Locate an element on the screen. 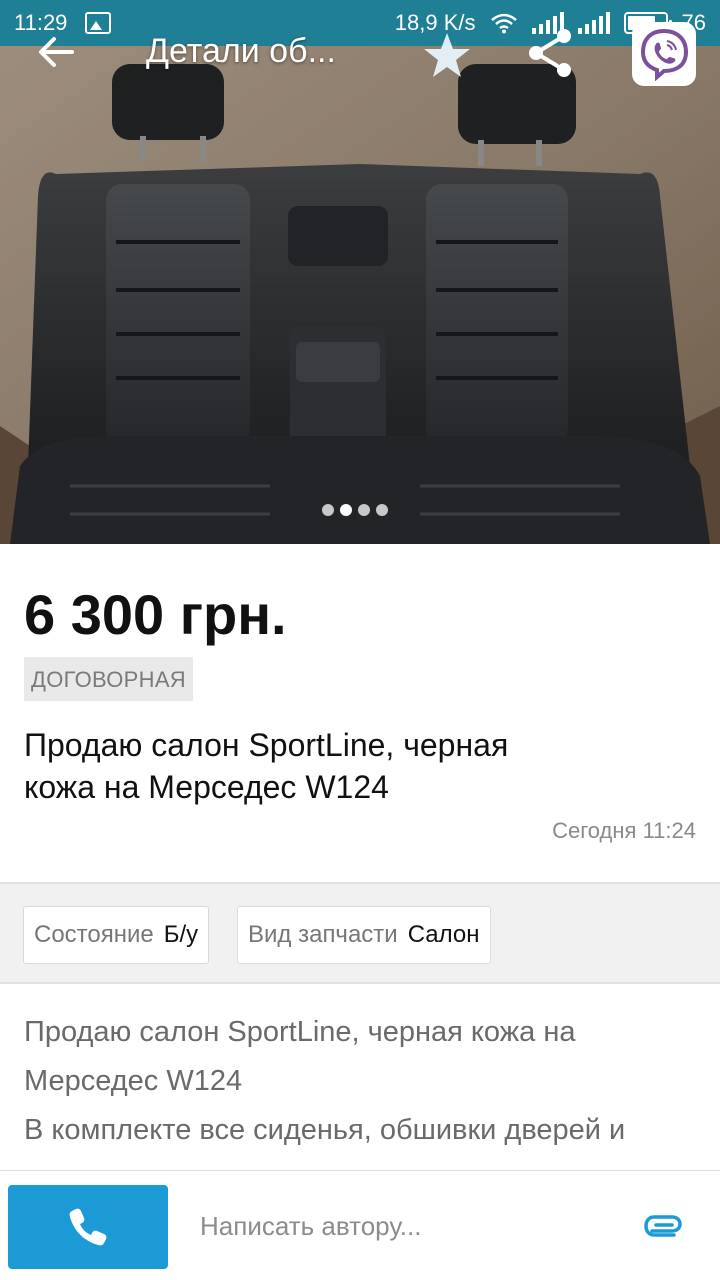 This screenshot has width=720, height=1280. wifi-icon is located at coordinates (503, 23).